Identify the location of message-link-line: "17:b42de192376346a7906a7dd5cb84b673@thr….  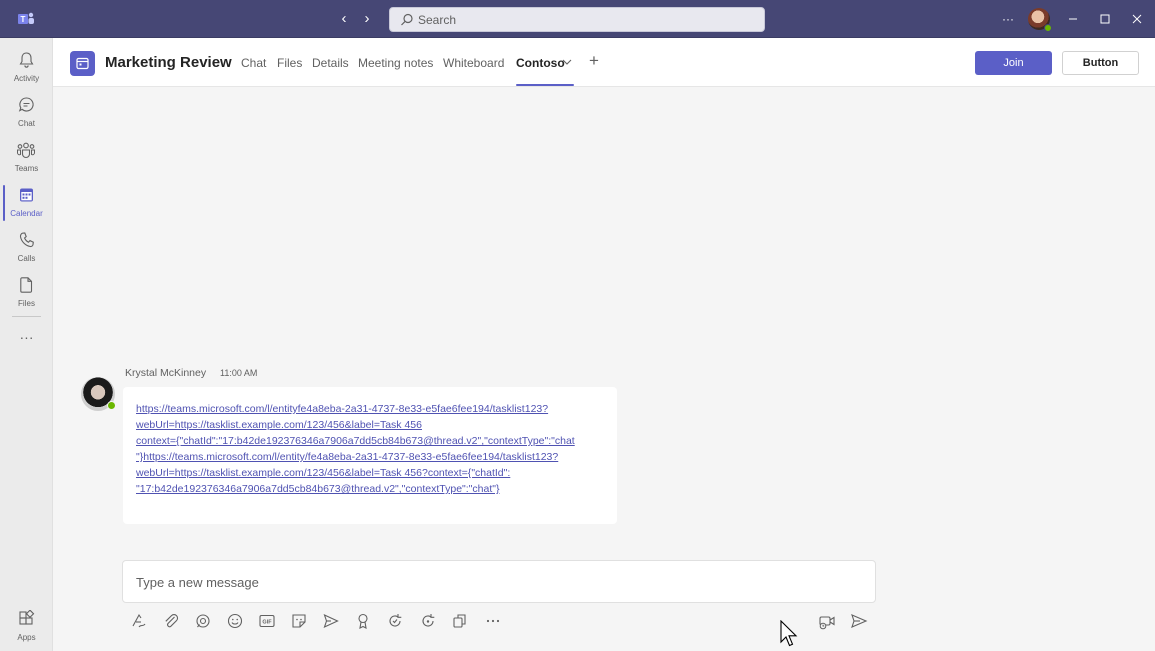
(317, 489).